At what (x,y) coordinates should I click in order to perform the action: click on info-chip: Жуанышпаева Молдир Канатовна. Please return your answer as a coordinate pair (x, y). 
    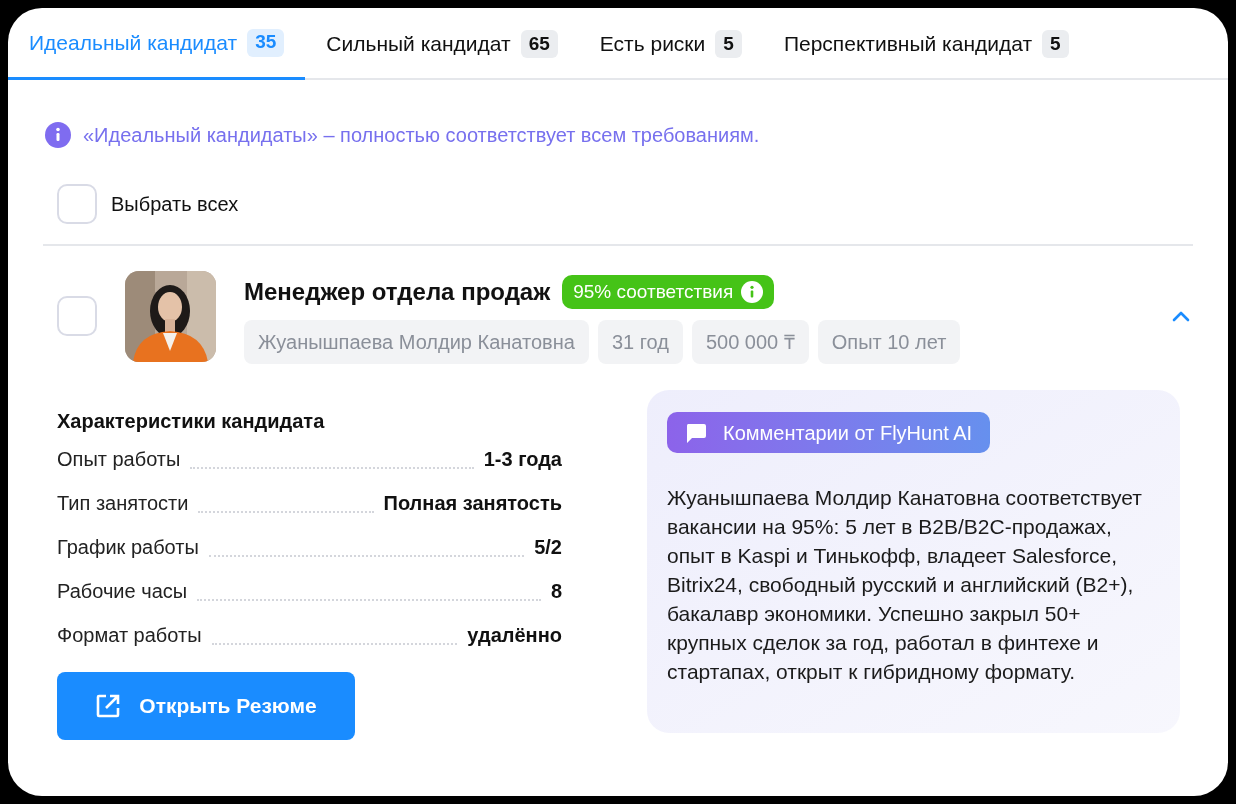
    Looking at the image, I should click on (416, 342).